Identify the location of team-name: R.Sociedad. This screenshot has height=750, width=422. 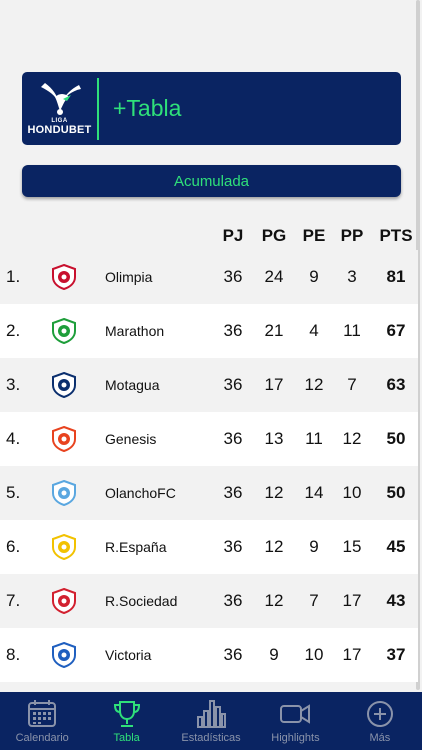
(141, 601).